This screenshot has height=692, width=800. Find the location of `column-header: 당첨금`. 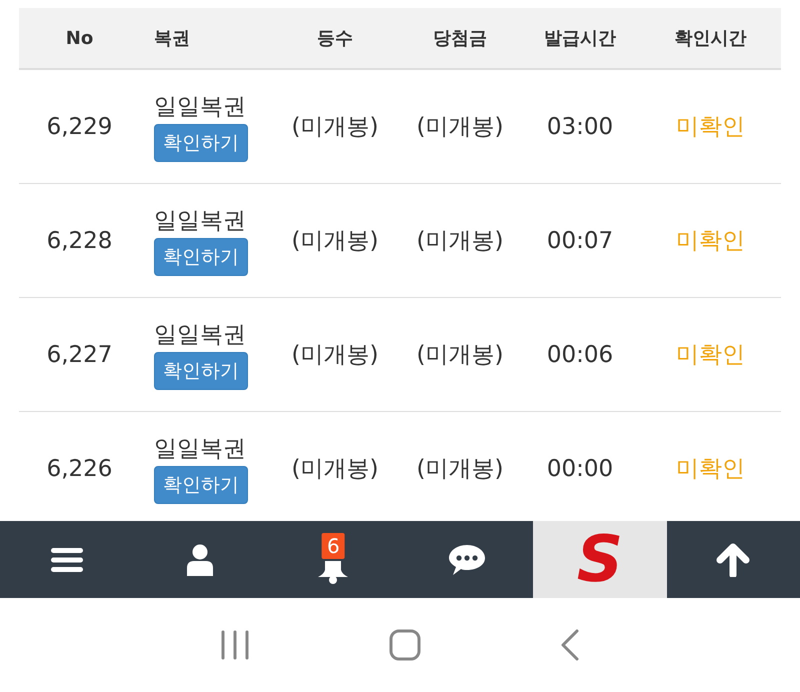

column-header: 당첨금 is located at coordinates (460, 38).